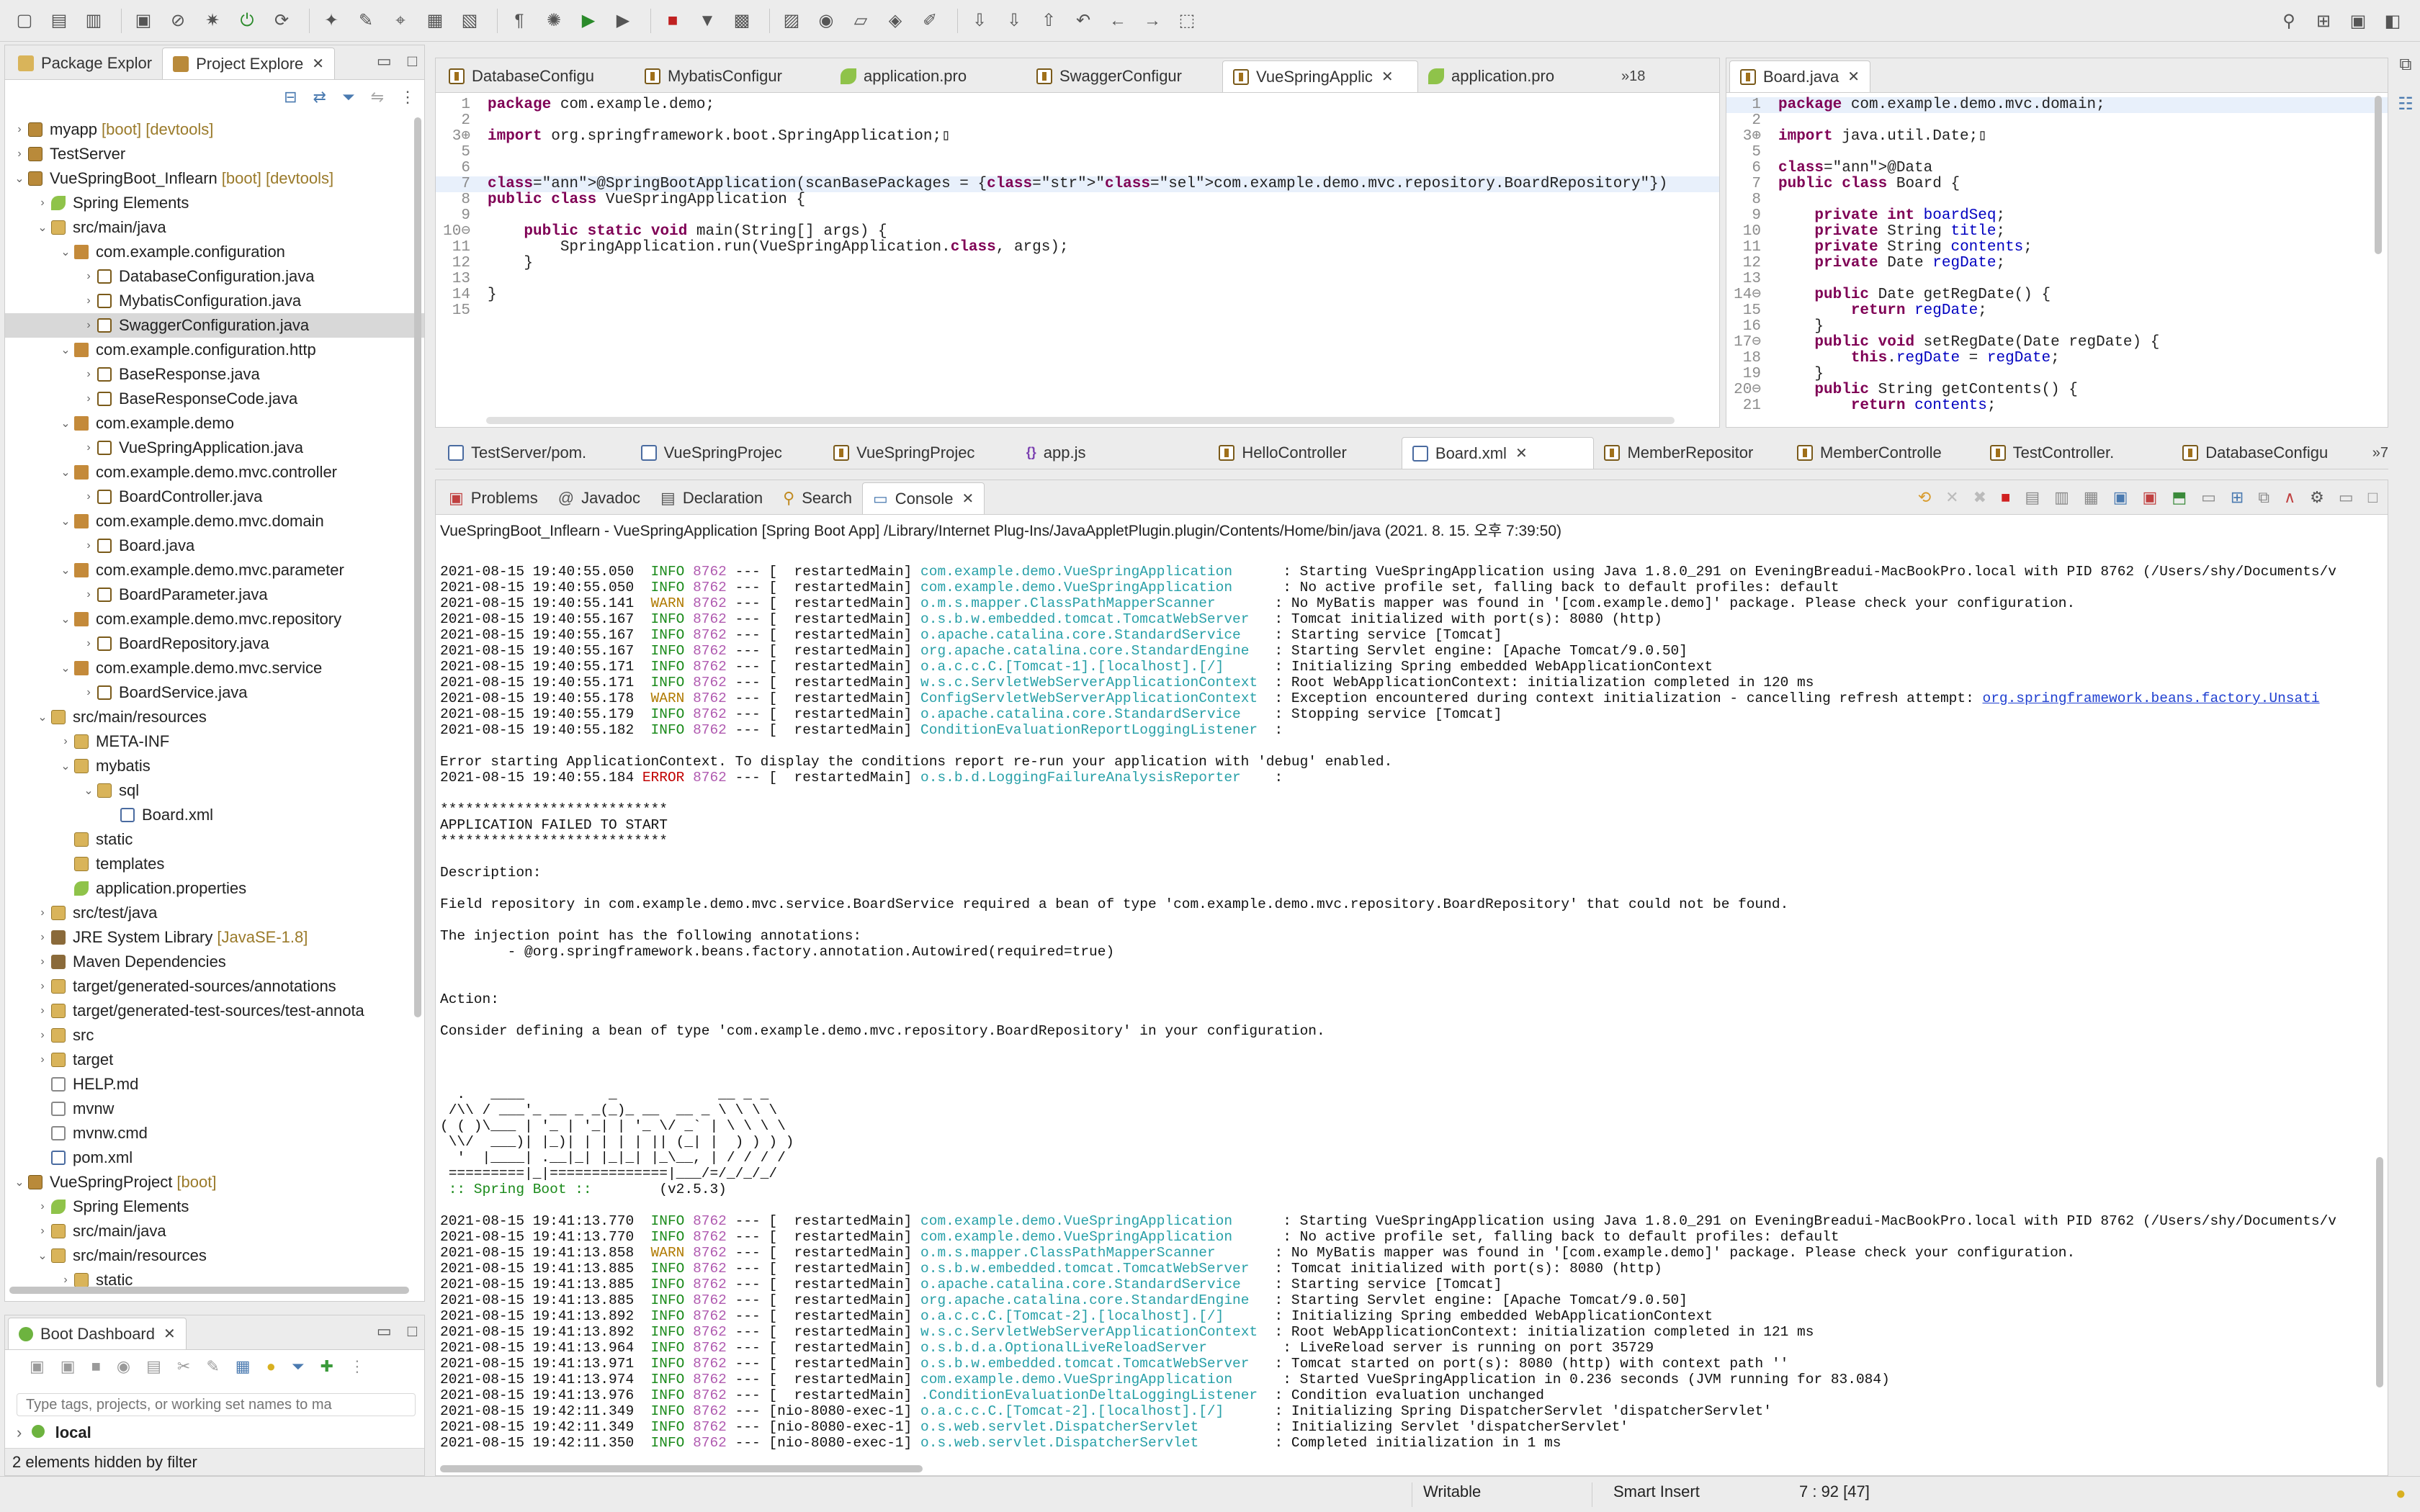 The width and height of the screenshot is (2420, 1512). What do you see at coordinates (214, 252) in the screenshot?
I see `tree-item: ⌄ com.example.configuration` at bounding box center [214, 252].